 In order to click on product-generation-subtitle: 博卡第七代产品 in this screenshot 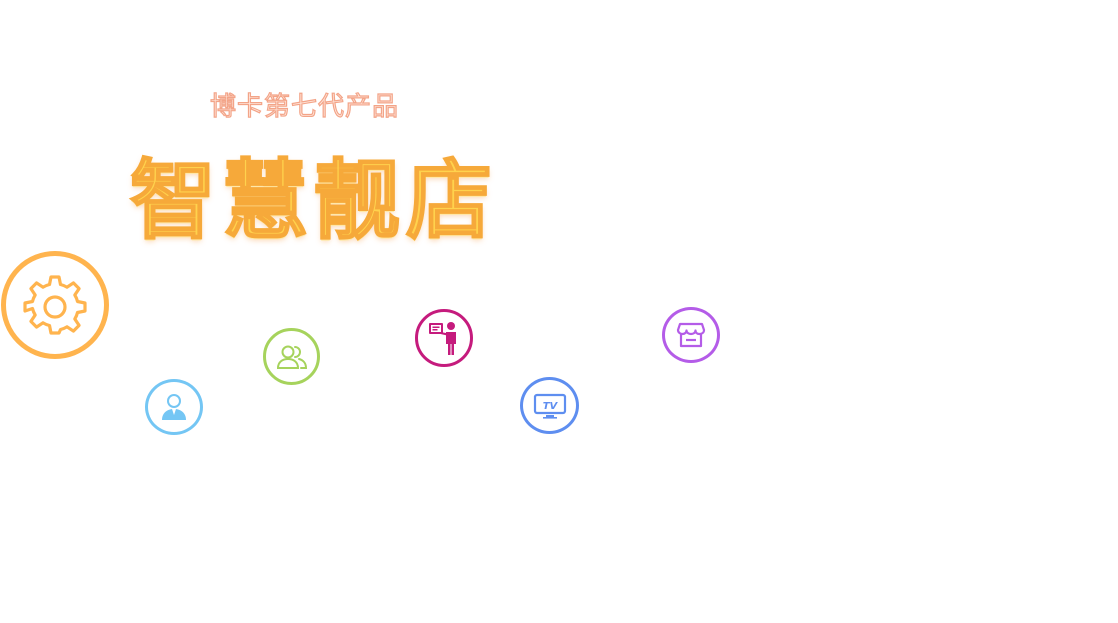, I will do `click(304, 106)`.